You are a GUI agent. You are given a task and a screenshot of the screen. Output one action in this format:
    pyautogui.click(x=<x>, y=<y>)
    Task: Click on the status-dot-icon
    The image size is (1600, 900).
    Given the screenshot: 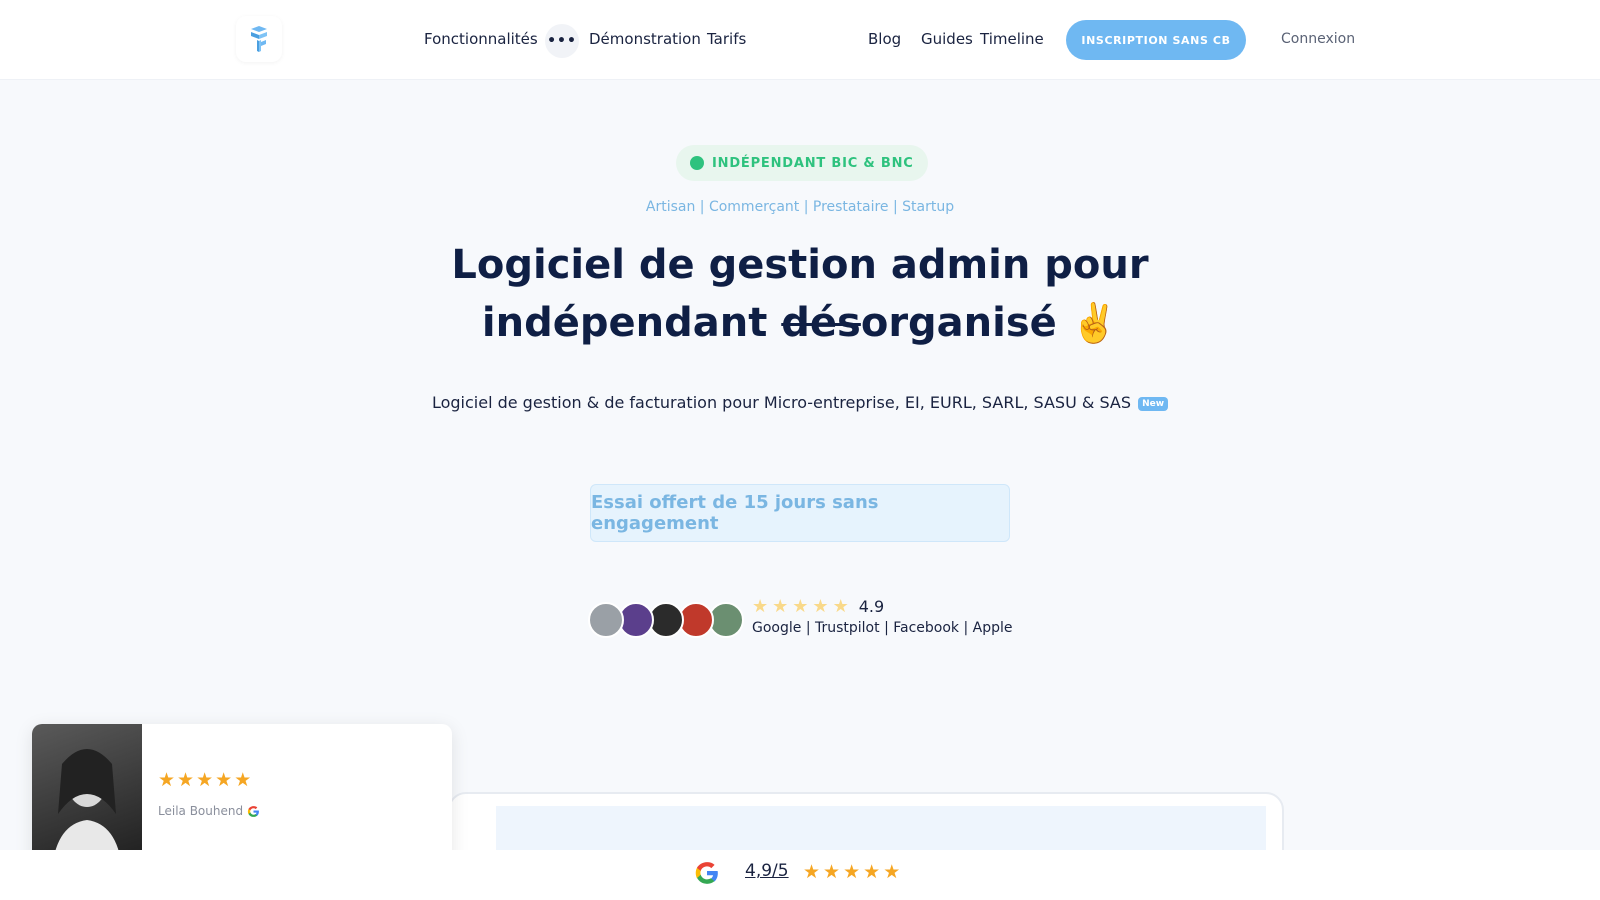 What is the action you would take?
    pyautogui.click(x=697, y=163)
    